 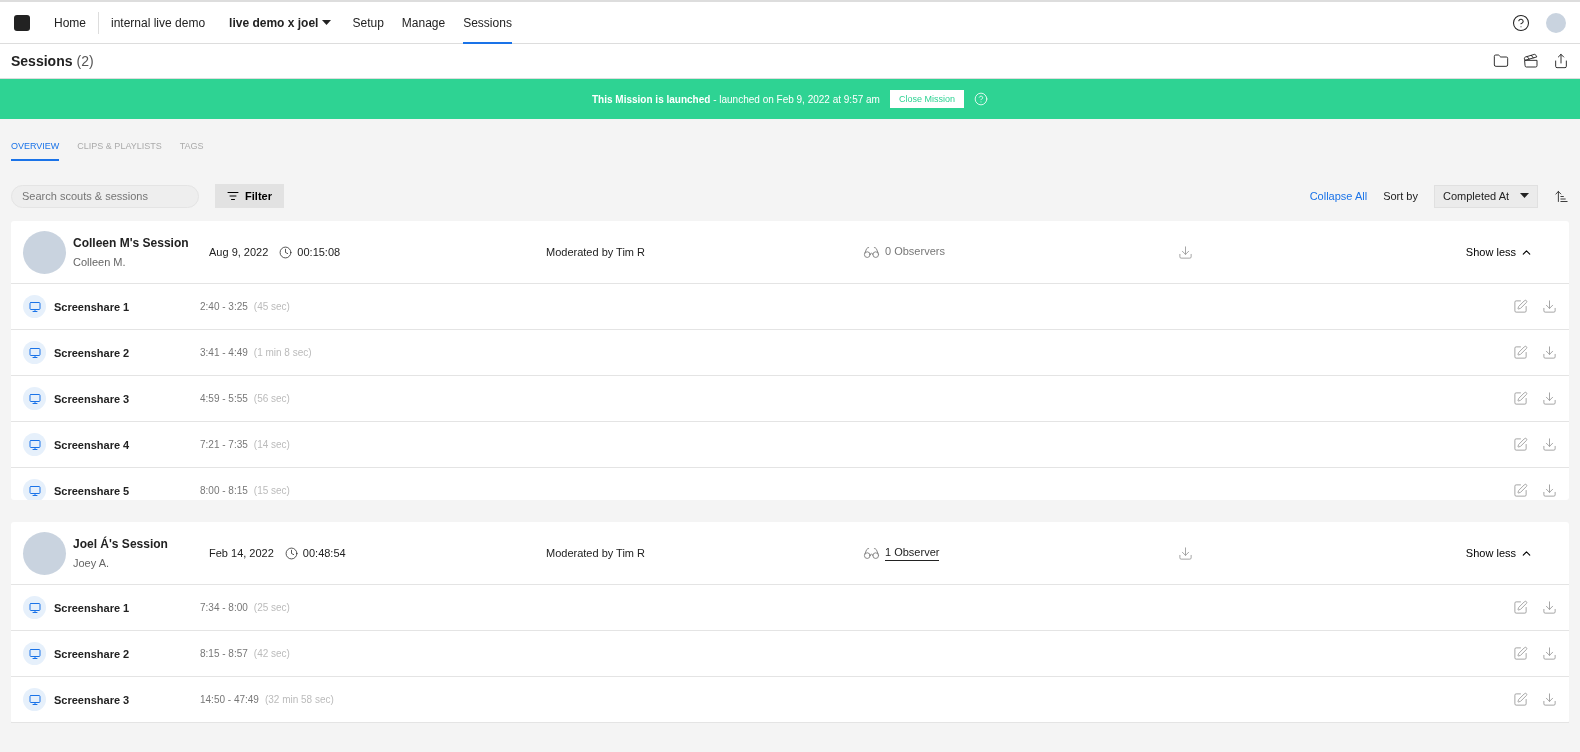 What do you see at coordinates (1338, 196) in the screenshot?
I see `collapse-all-link: Collapse All` at bounding box center [1338, 196].